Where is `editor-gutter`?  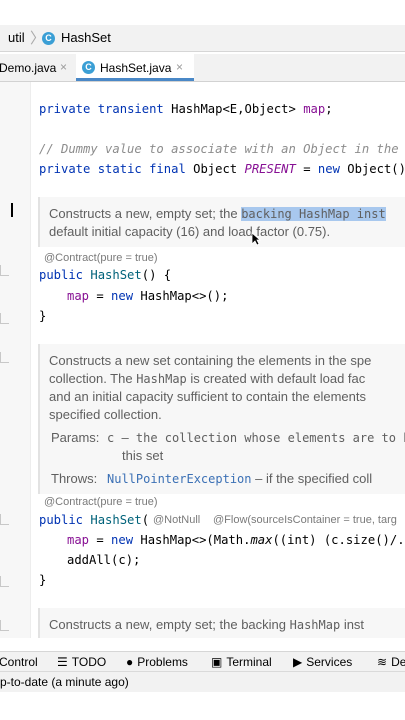 editor-gutter is located at coordinates (15, 360).